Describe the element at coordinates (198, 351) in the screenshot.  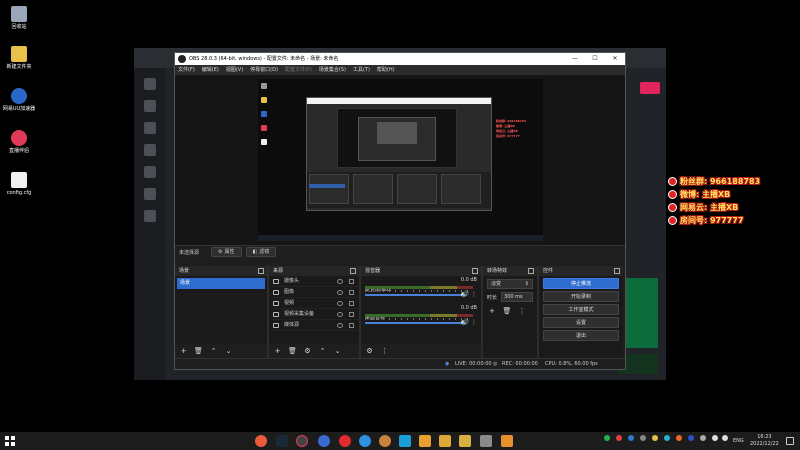
I see `remove-scene-button: 🗑` at that location.